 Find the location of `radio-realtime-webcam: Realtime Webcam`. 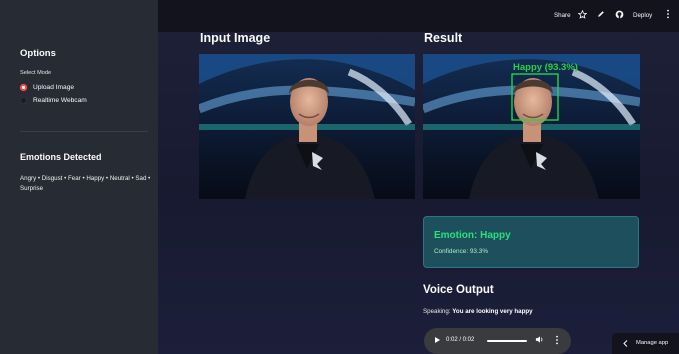

radio-realtime-webcam: Realtime Webcam is located at coordinates (53, 100).